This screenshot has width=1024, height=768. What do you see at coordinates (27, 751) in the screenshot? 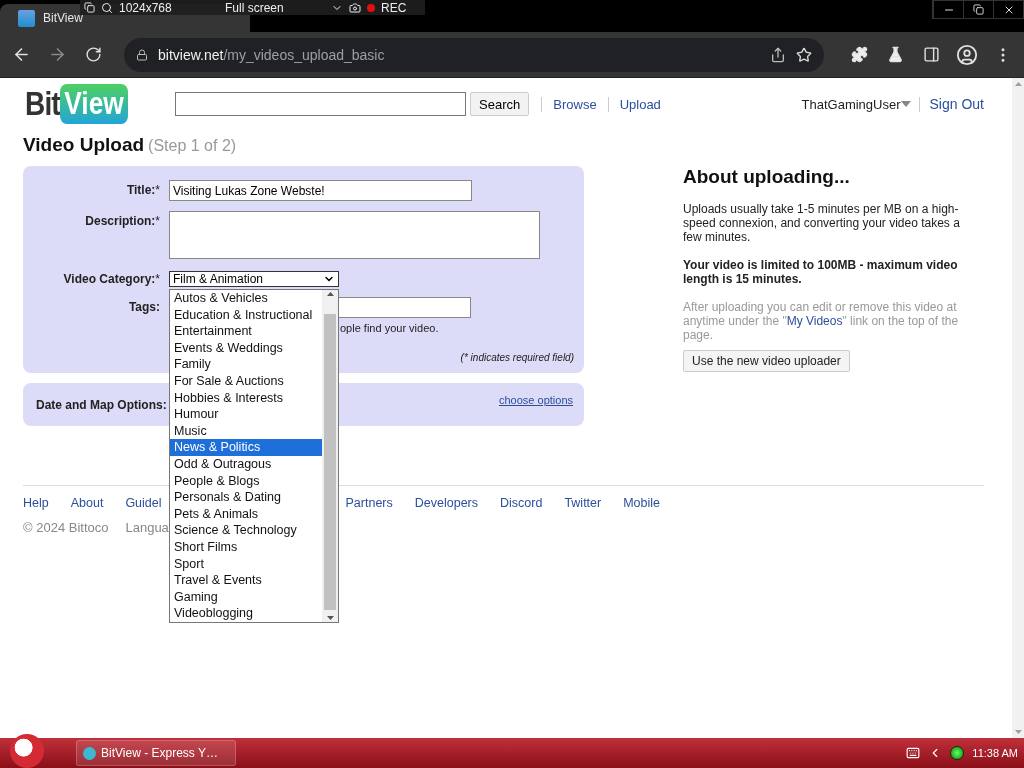
I see `start-button` at bounding box center [27, 751].